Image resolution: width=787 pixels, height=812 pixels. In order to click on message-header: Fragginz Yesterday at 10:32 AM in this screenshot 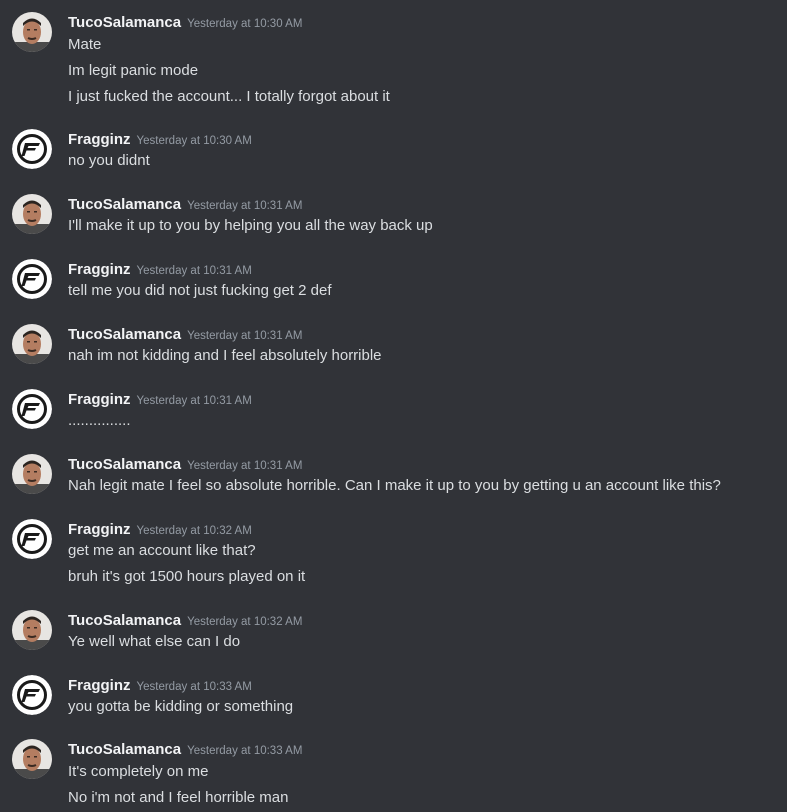, I will do `click(160, 530)`.